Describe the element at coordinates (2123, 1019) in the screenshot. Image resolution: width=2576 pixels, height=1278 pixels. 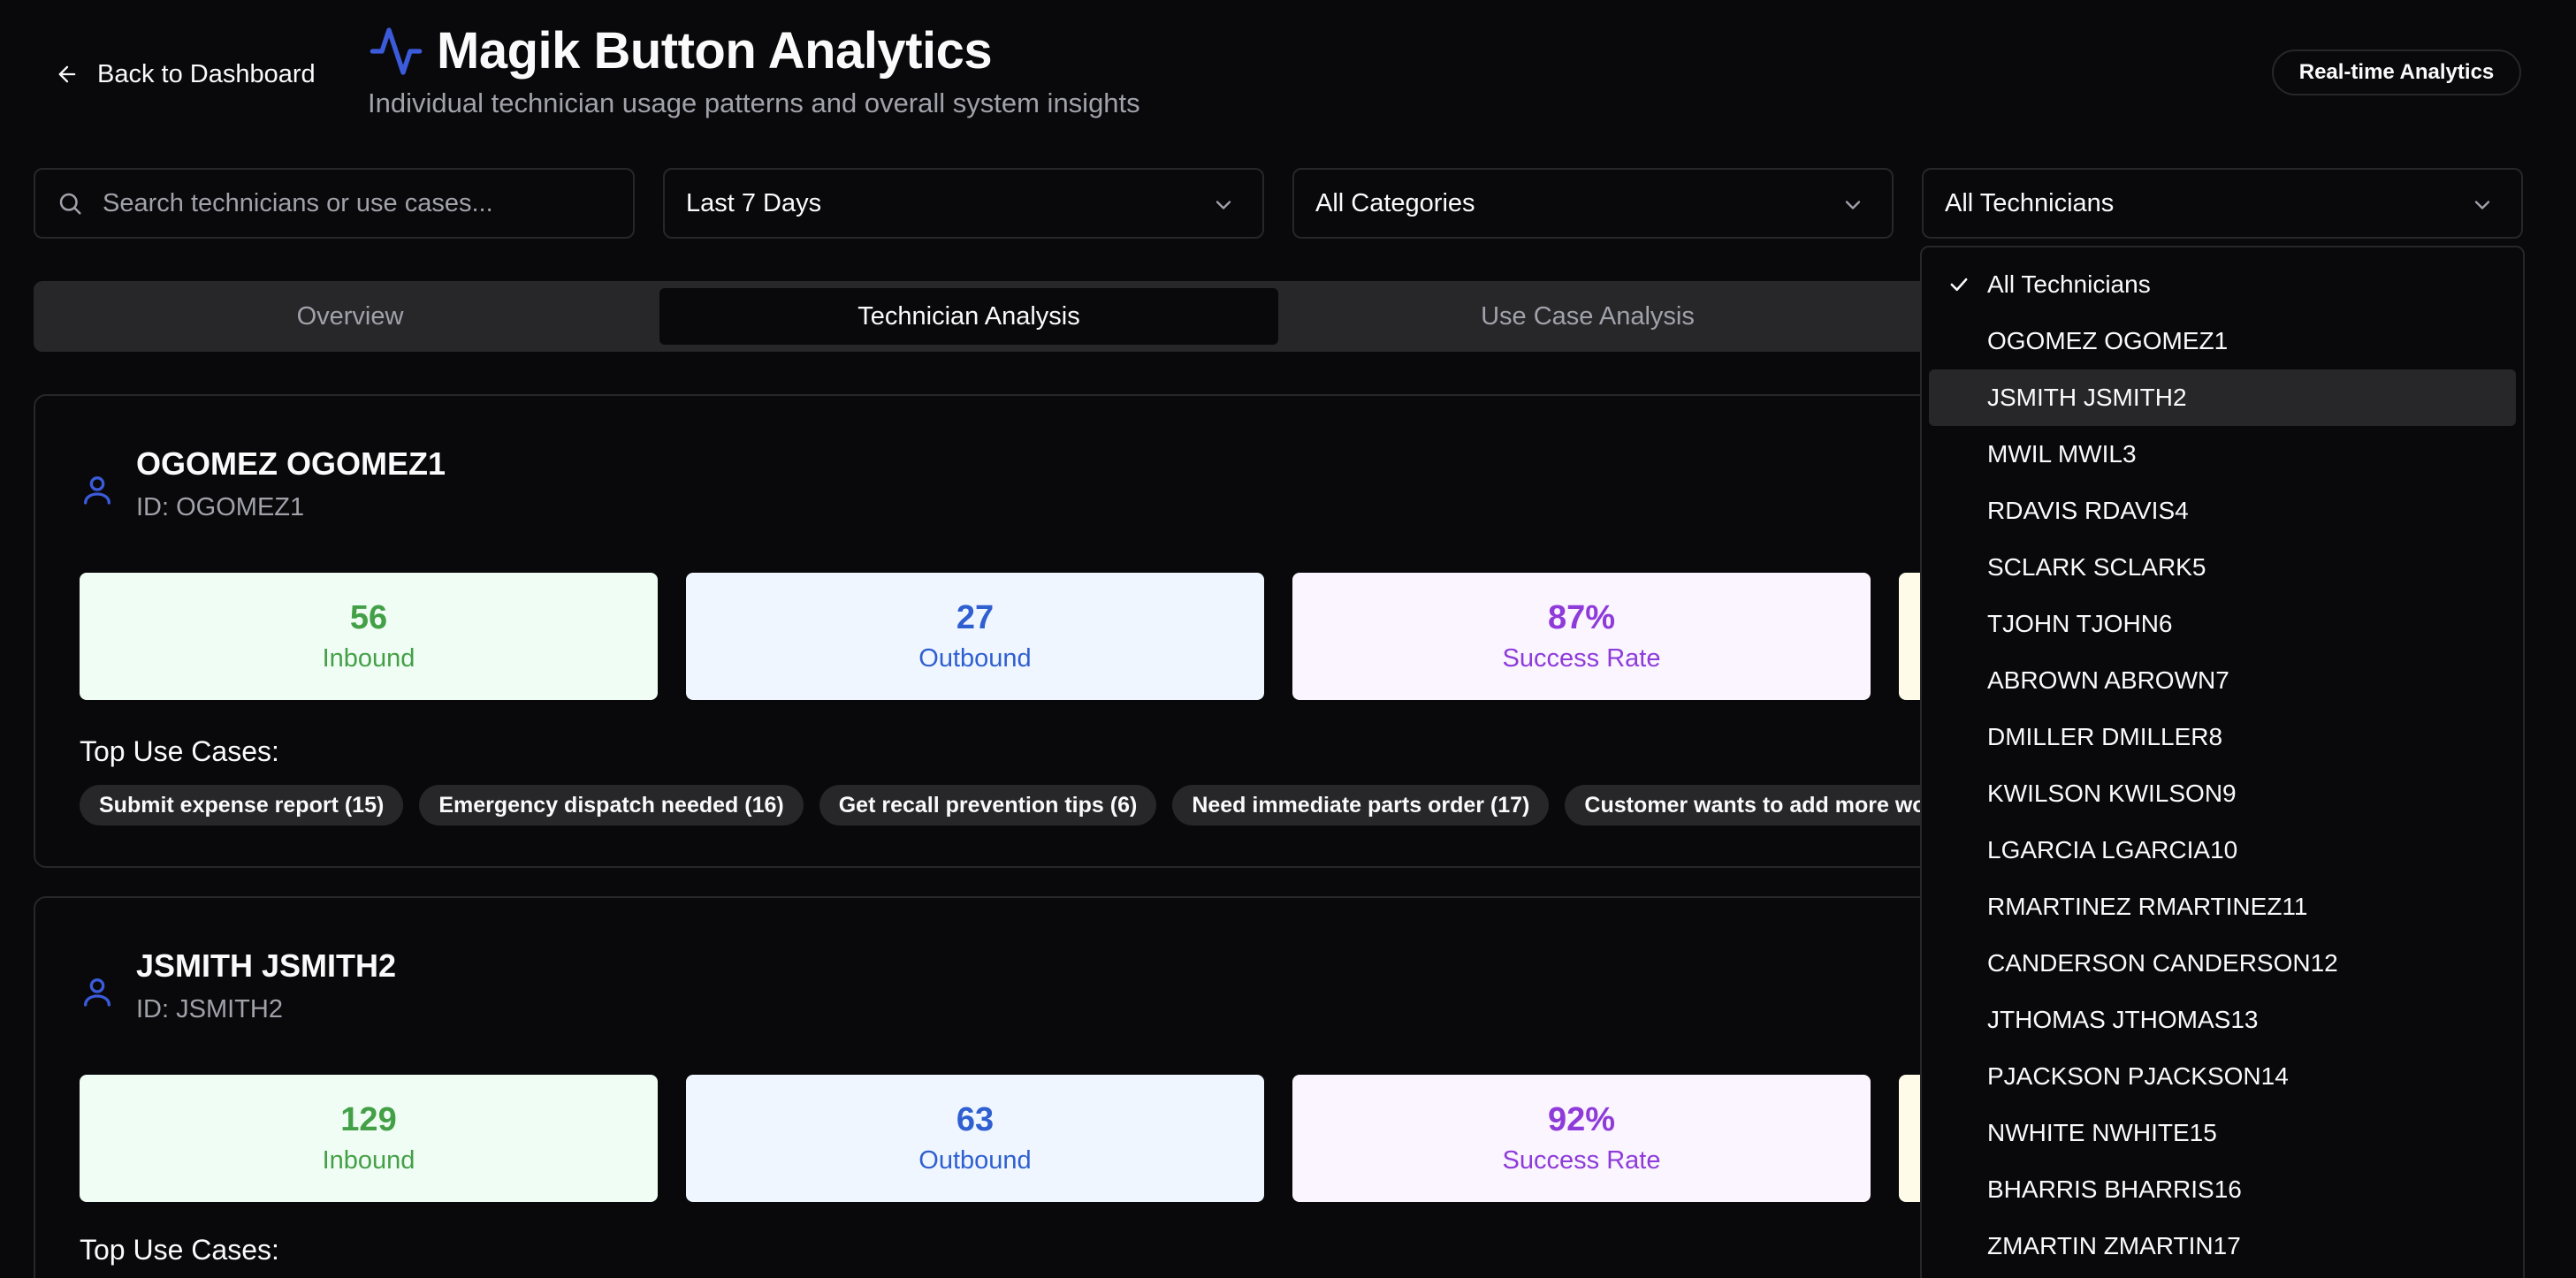
I see `dropdown-option-label: JTHOMAS JTHOMAS13` at that location.